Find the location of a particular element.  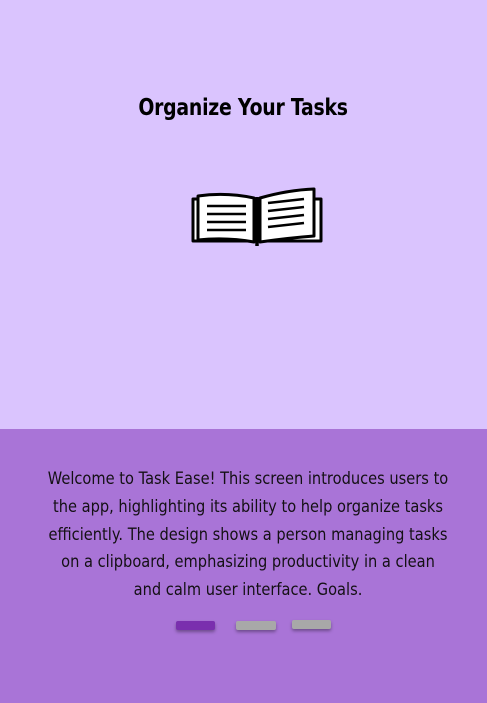

open-book-icon is located at coordinates (257, 216).